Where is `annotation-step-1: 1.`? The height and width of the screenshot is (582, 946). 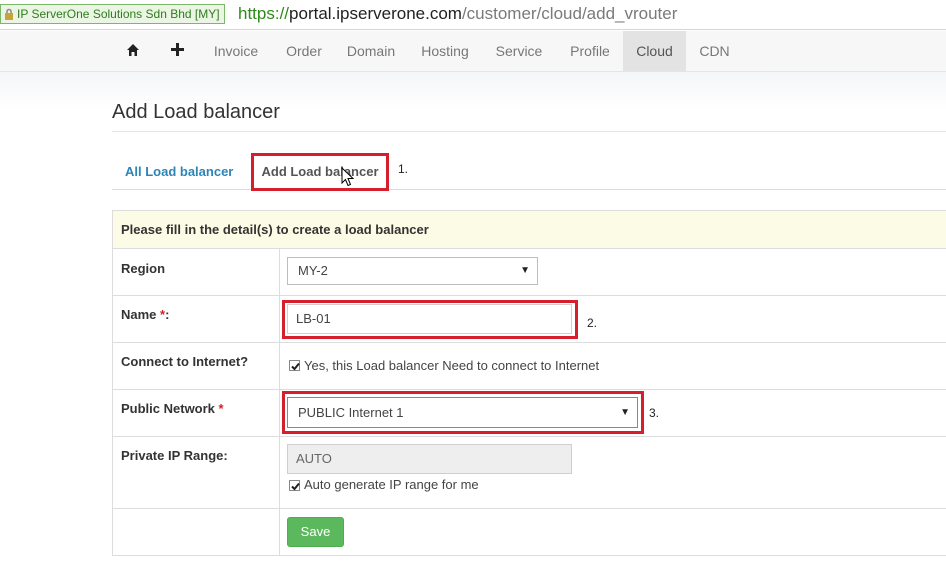 annotation-step-1: 1. is located at coordinates (403, 169).